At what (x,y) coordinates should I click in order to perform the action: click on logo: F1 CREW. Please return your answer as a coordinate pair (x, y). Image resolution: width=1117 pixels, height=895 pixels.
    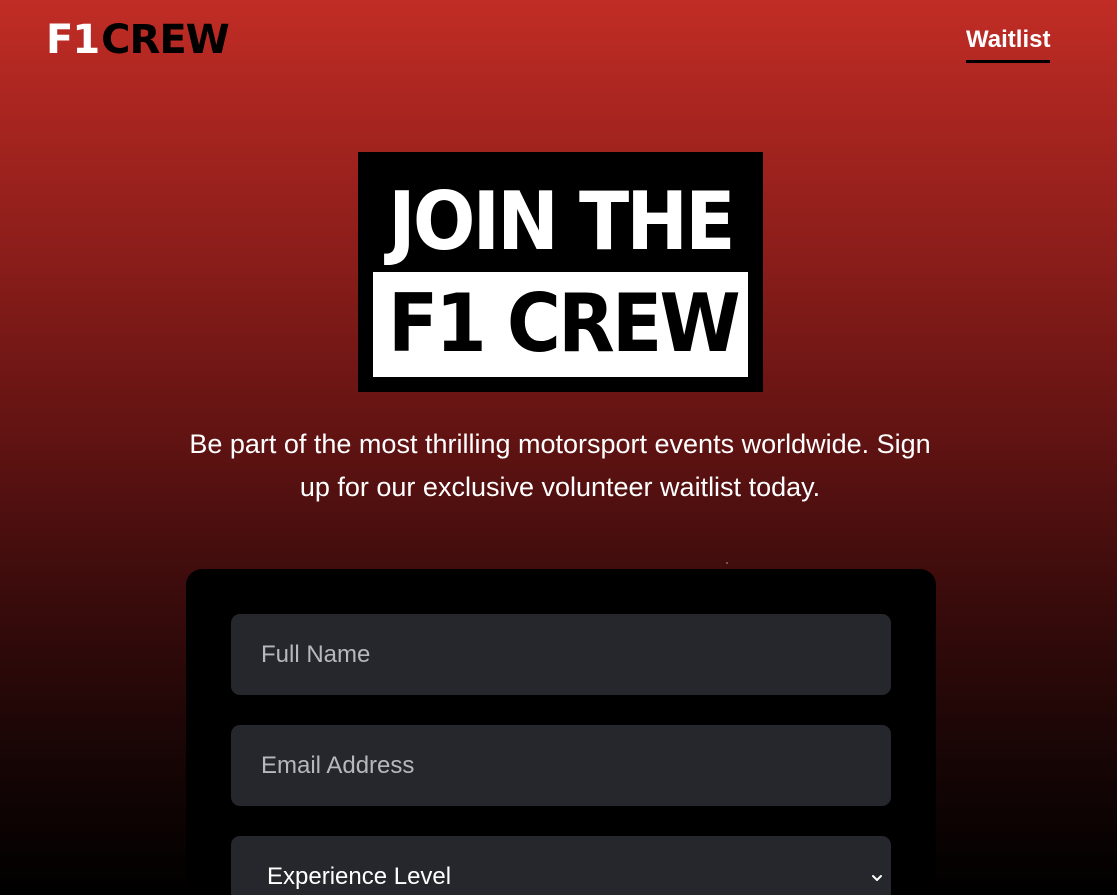
    Looking at the image, I should click on (138, 40).